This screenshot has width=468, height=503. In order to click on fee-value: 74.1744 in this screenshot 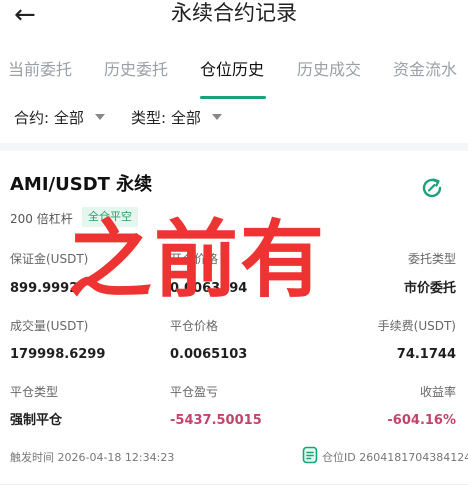, I will do `click(426, 354)`.